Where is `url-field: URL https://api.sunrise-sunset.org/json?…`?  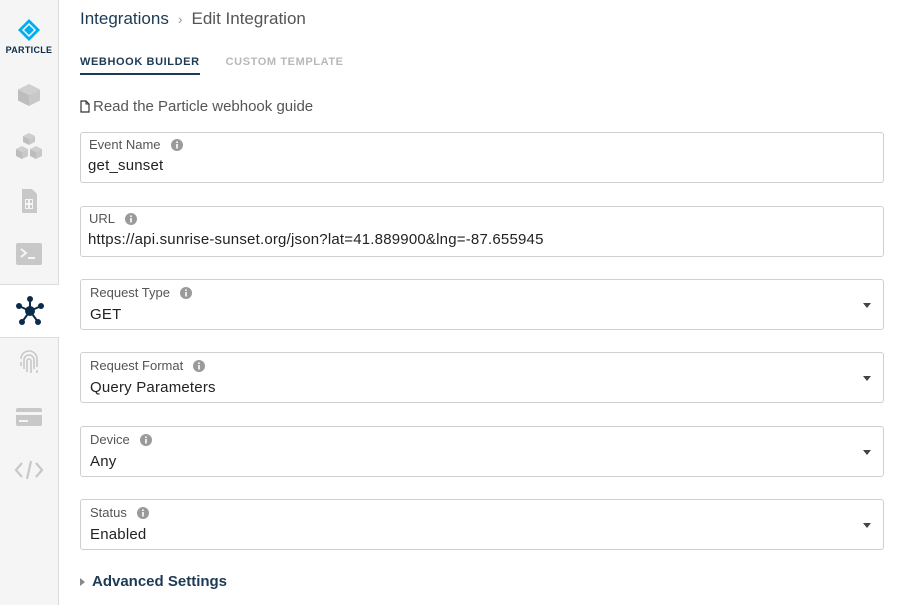 url-field: URL https://api.sunrise-sunset.org/json?… is located at coordinates (482, 231).